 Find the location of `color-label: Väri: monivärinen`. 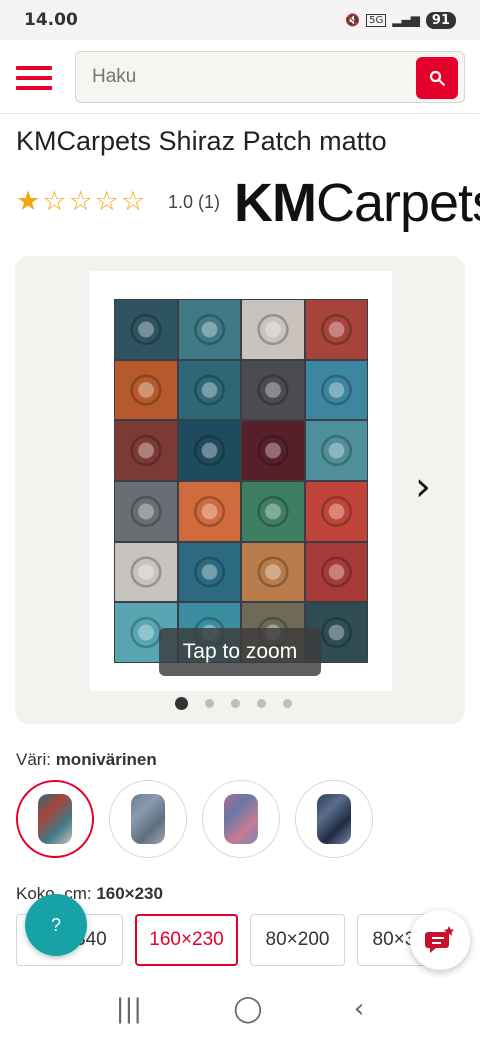

color-label: Väri: monivärinen is located at coordinates (86, 759).